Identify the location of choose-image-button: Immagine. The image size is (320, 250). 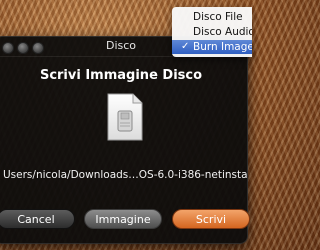
(123, 219).